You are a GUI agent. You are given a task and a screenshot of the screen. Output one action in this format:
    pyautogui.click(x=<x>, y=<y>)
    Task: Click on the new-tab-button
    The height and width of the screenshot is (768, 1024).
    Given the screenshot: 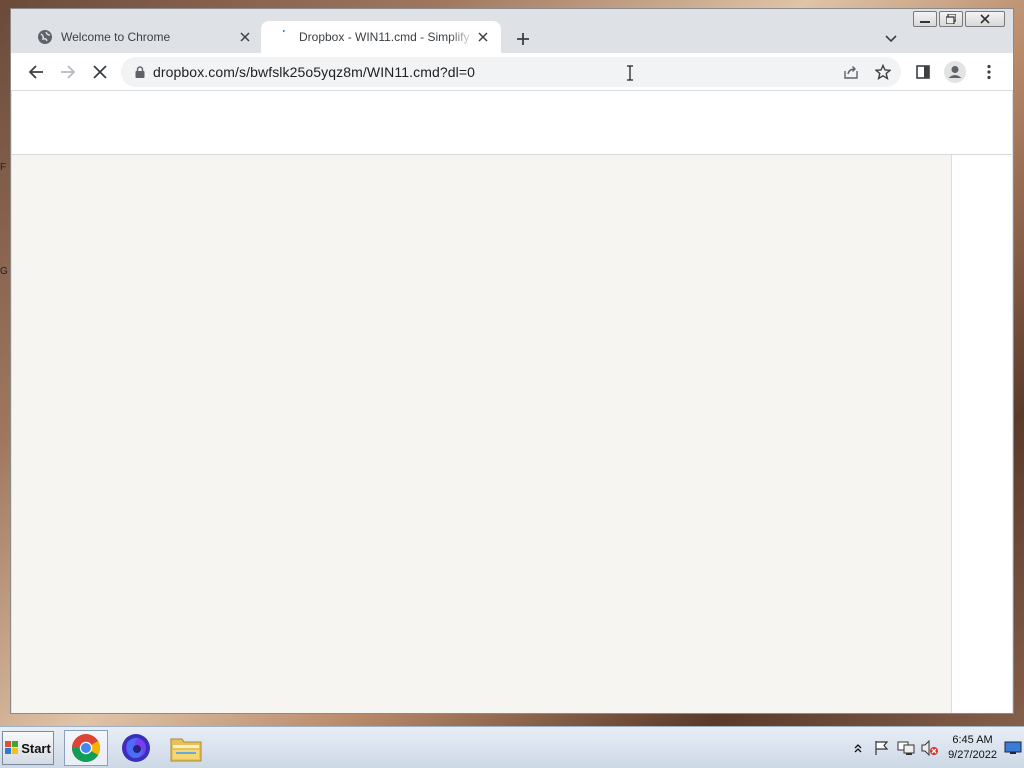 What is the action you would take?
    pyautogui.click(x=523, y=39)
    